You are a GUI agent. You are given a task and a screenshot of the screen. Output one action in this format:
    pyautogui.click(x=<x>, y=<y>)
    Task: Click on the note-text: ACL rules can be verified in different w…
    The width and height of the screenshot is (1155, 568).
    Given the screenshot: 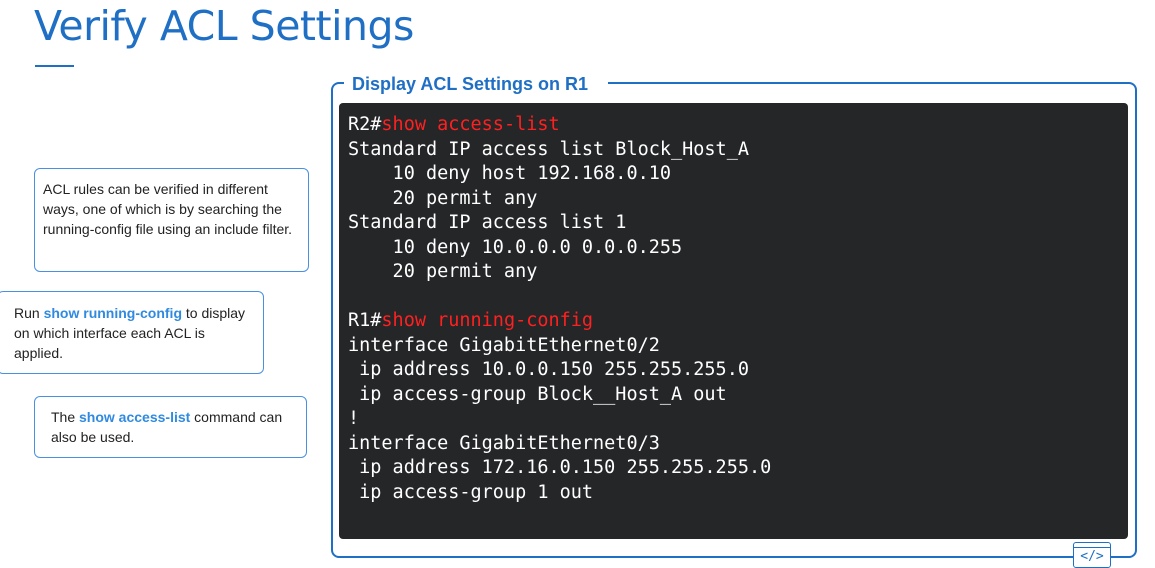 What is the action you would take?
    pyautogui.click(x=168, y=209)
    